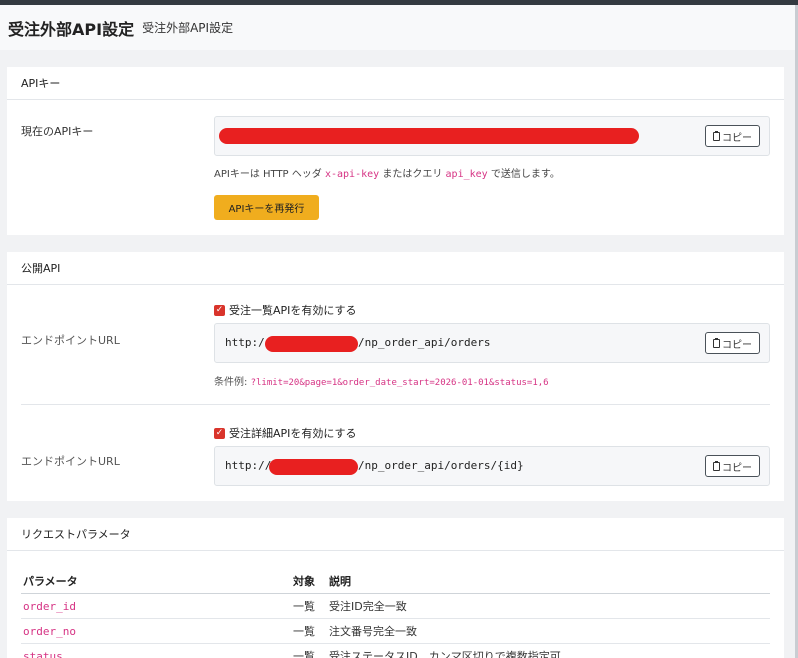 The height and width of the screenshot is (658, 798). Describe the element at coordinates (429, 136) in the screenshot. I see `redacted-api-key` at that location.